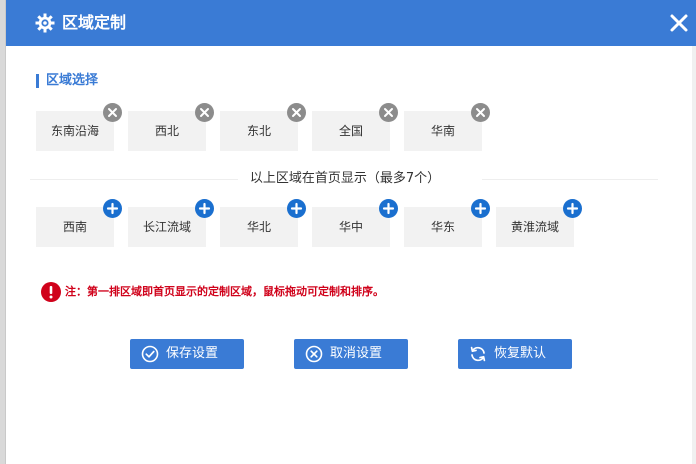 The height and width of the screenshot is (464, 696). Describe the element at coordinates (355, 127) in the screenshot. I see `selected-region-chip: 全国` at that location.